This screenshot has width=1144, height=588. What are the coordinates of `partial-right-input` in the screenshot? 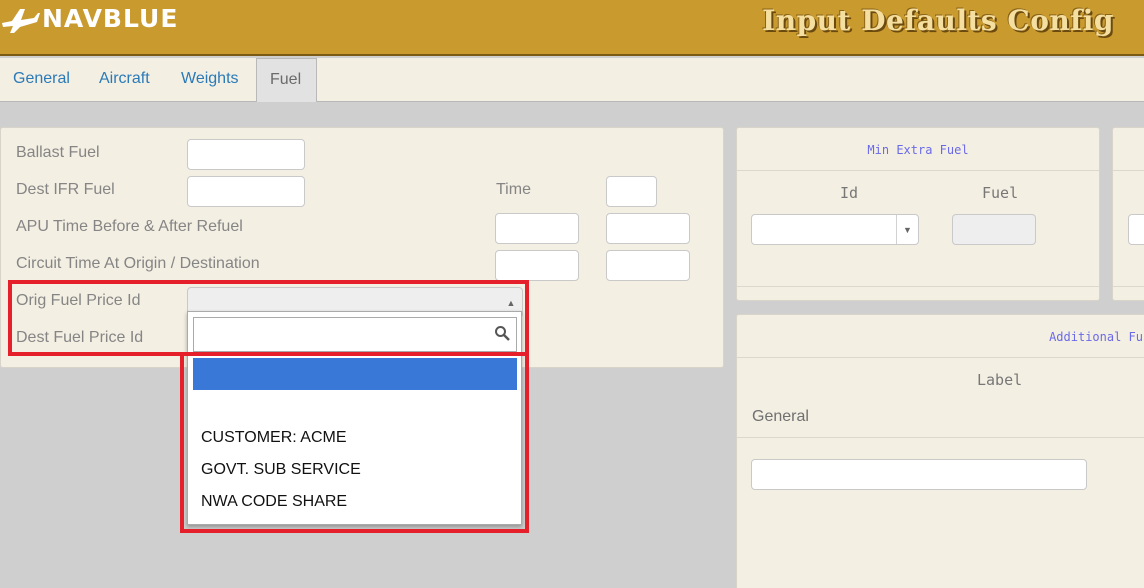 It's located at (1136, 229).